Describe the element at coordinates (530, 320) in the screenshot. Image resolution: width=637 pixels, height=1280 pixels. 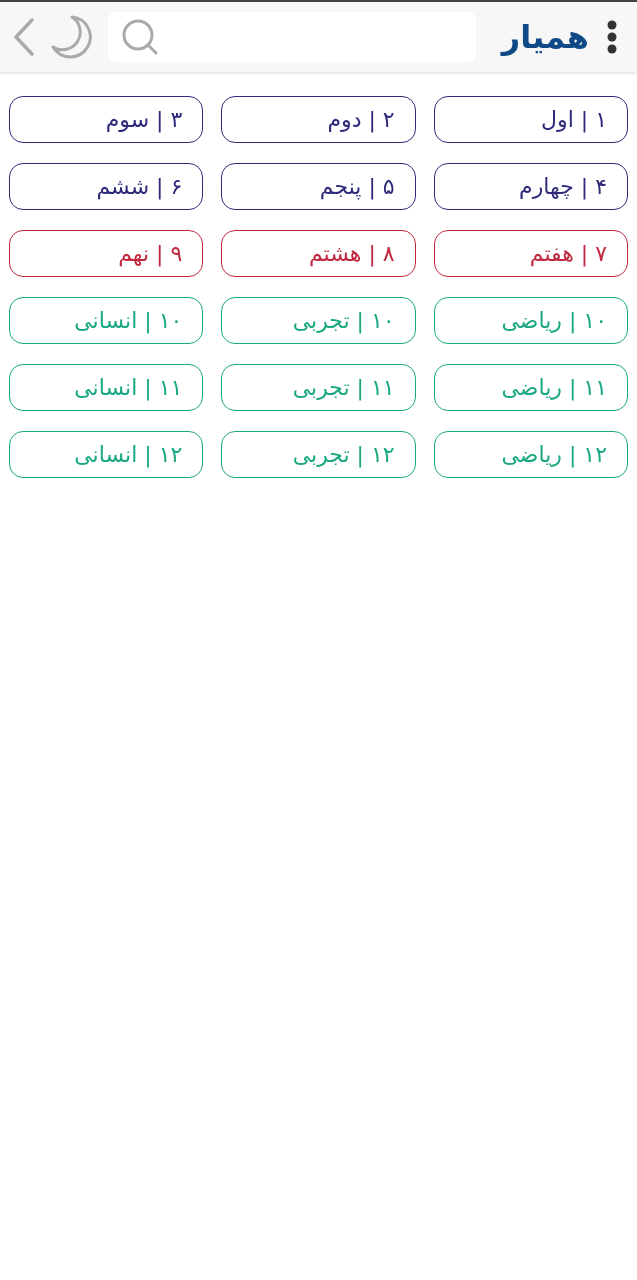
I see `grade-button: ۱۰ | ریاضی` at that location.